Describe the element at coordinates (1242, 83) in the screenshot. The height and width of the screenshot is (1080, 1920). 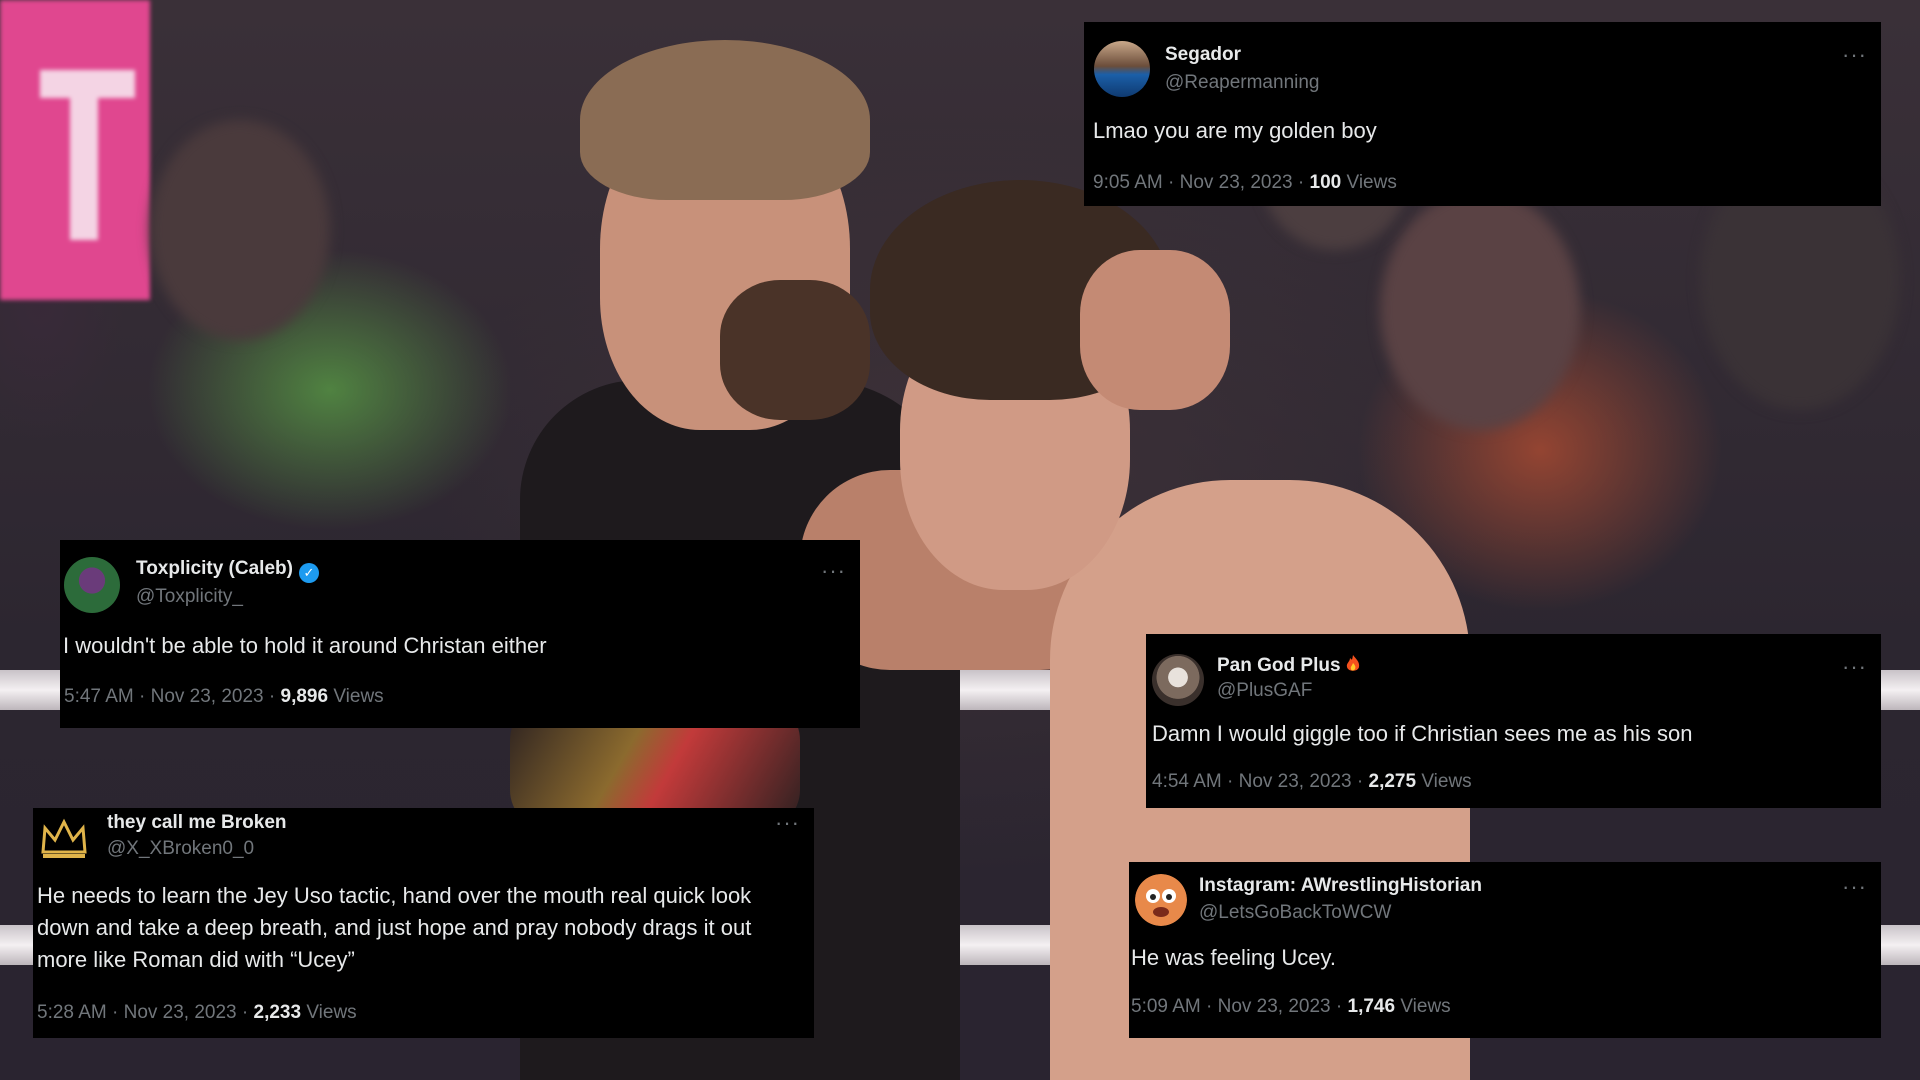
I see `user-handle: @Reapermanning` at that location.